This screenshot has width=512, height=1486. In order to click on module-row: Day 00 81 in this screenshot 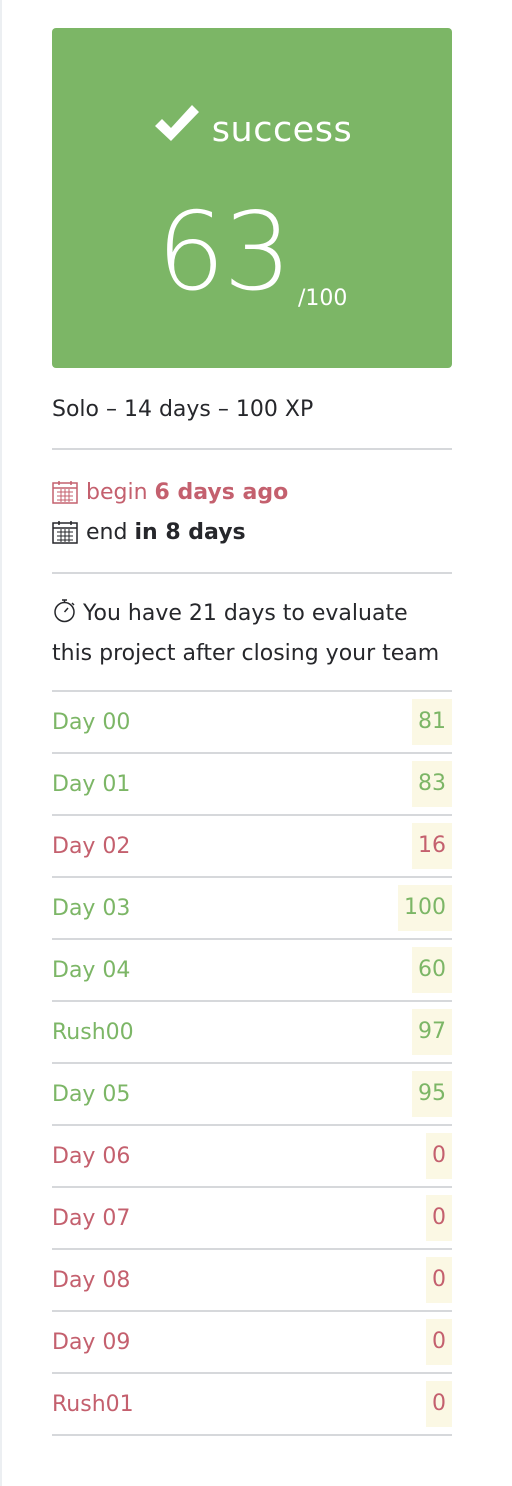, I will do `click(252, 723)`.